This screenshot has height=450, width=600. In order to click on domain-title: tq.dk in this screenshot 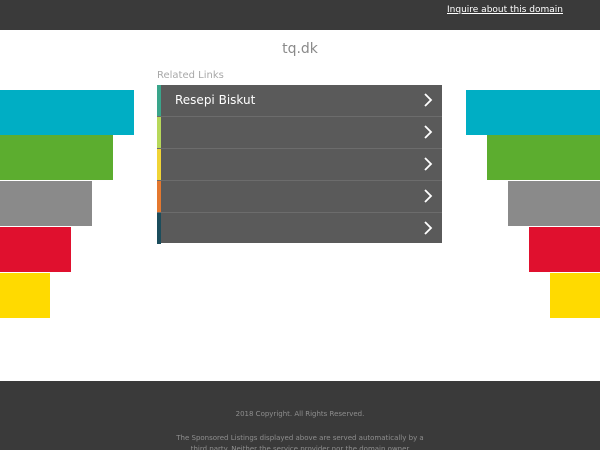, I will do `click(300, 49)`.